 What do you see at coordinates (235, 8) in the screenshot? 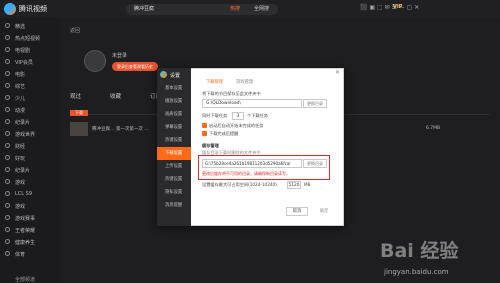
I see `hot-search-label: 热搜` at bounding box center [235, 8].